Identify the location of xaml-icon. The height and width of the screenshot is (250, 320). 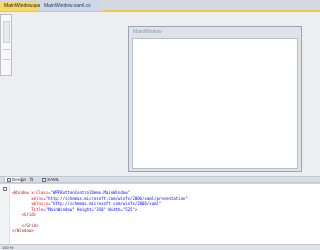
(44, 180).